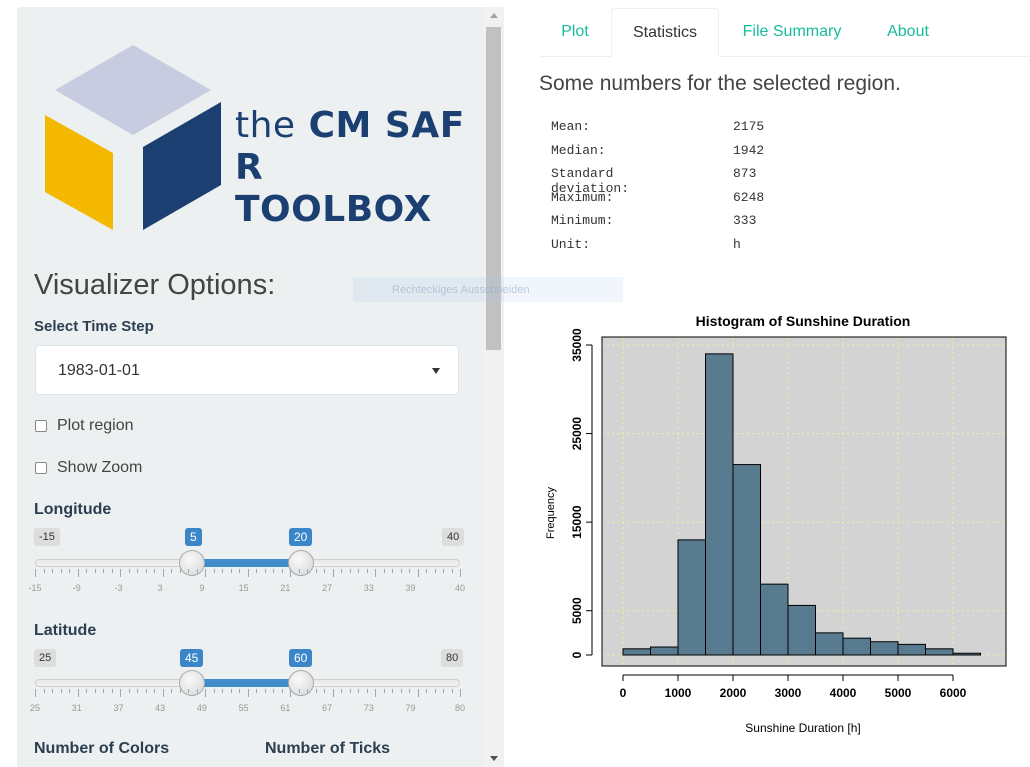 The image size is (1030, 767). Describe the element at coordinates (577, 610) in the screenshot. I see `y-tick-label: 5000` at that location.